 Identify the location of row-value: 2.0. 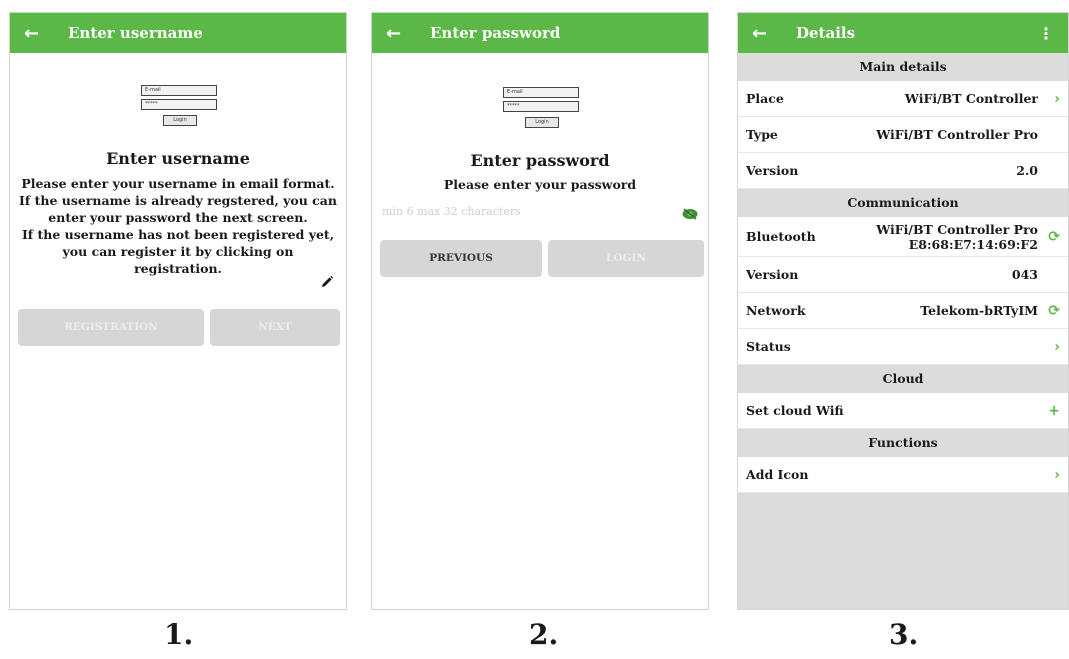
(1027, 170).